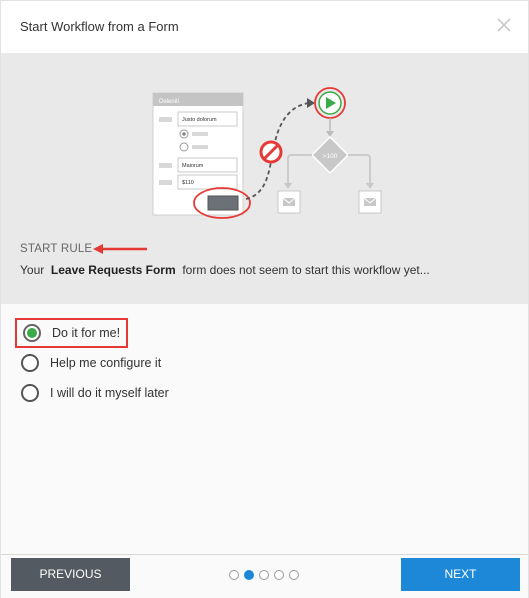 Image resolution: width=529 pixels, height=598 pixels. I want to click on form-card: Deleniti Justo dolorum Maiorum $110, so click(198, 154).